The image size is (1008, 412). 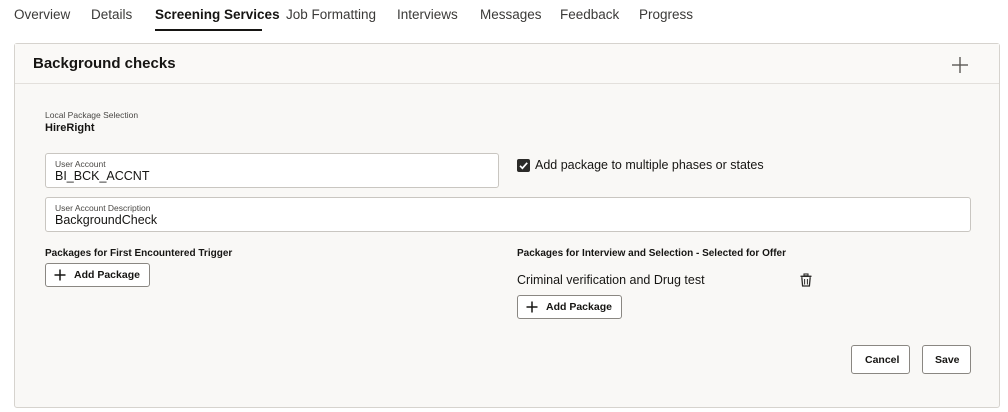 I want to click on save-button: Save, so click(x=946, y=359).